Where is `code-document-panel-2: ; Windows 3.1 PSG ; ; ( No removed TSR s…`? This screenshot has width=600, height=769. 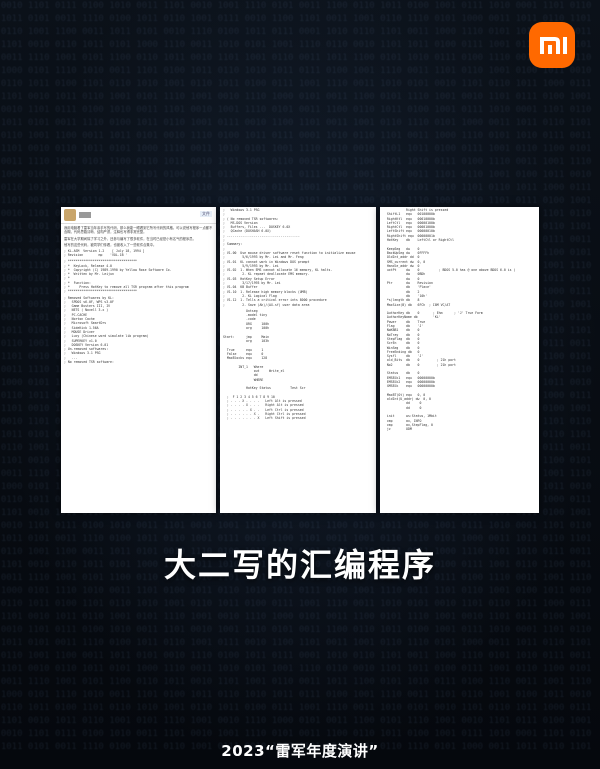
code-document-panel-2: ; Windows 3.1 PSG ; ; ( No removed TSR s… is located at coordinates (298, 360).